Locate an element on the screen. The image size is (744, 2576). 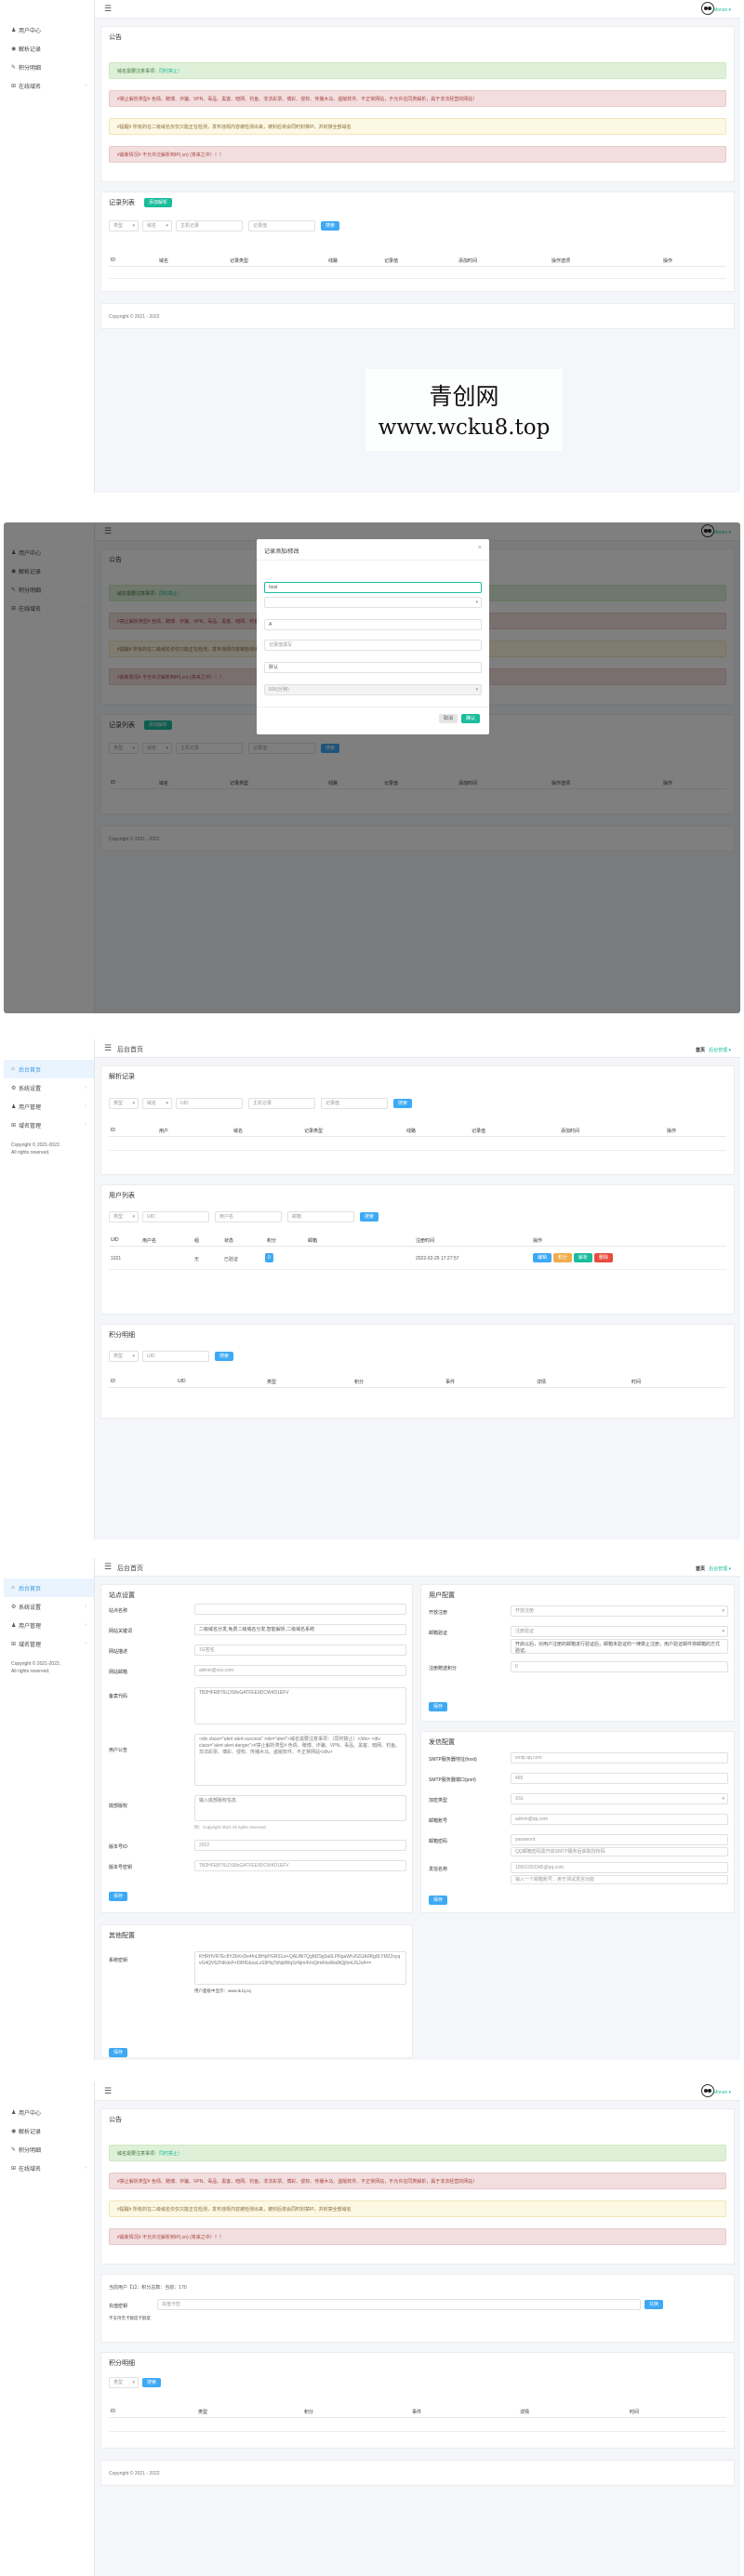
site-email-input: admin@xxx.com is located at coordinates (300, 1670).